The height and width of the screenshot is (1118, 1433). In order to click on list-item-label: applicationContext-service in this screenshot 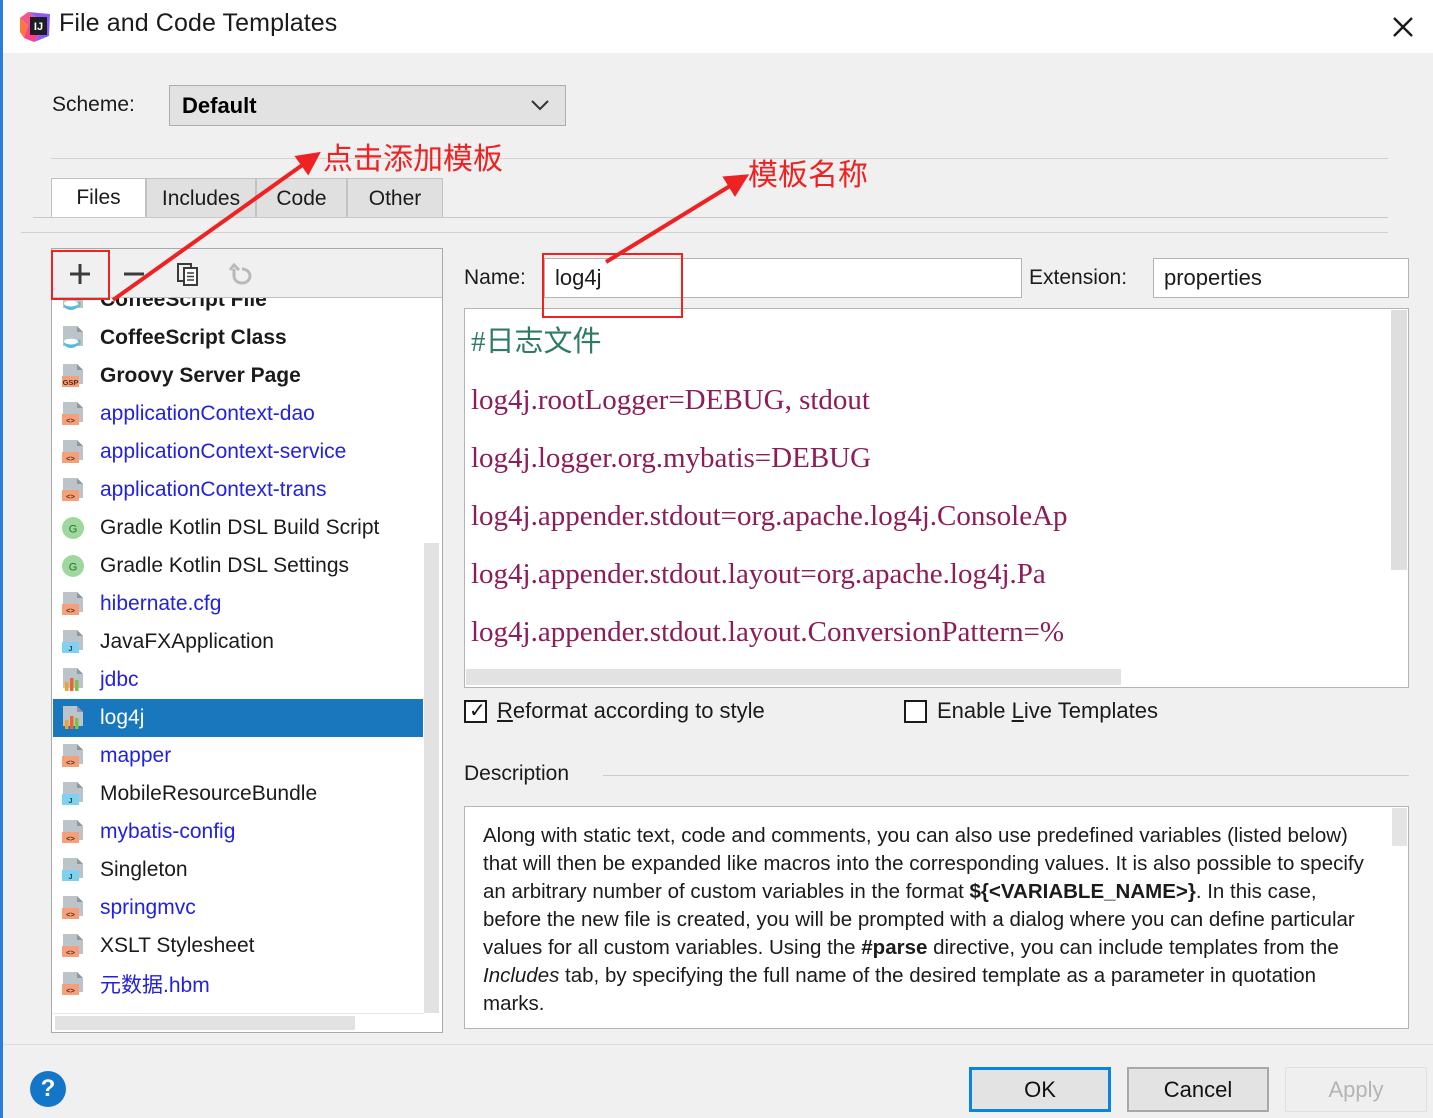, I will do `click(223, 451)`.